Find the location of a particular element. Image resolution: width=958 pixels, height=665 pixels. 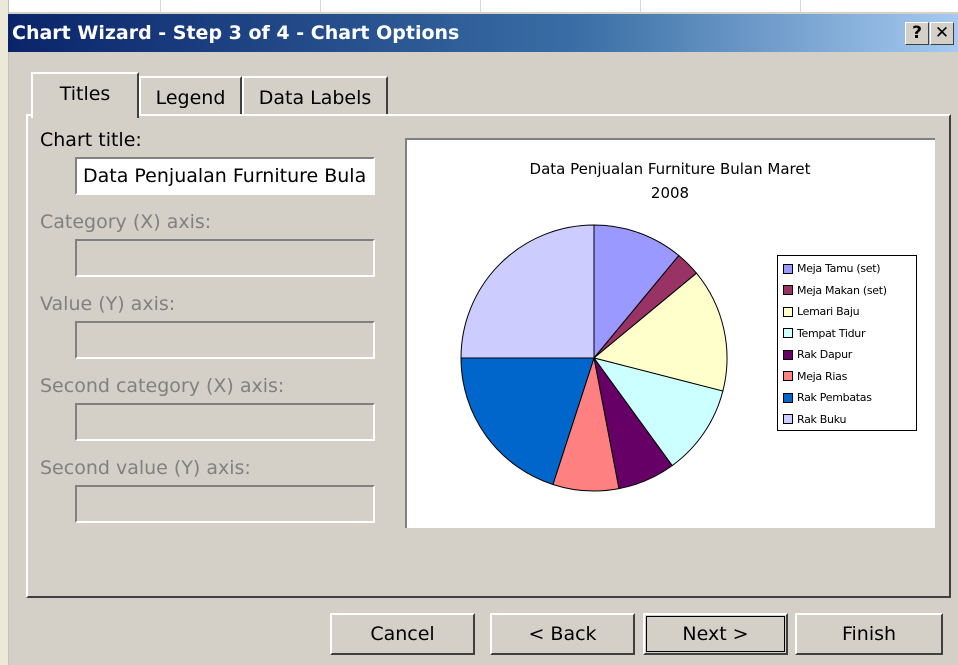

second-category-x-axis-input is located at coordinates (225, 422).